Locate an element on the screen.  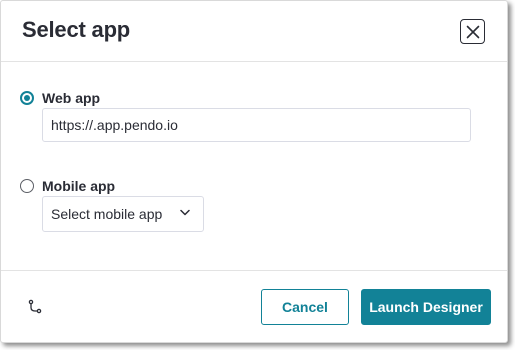
mobile-app-select: Select mobile app is located at coordinates (123, 214).